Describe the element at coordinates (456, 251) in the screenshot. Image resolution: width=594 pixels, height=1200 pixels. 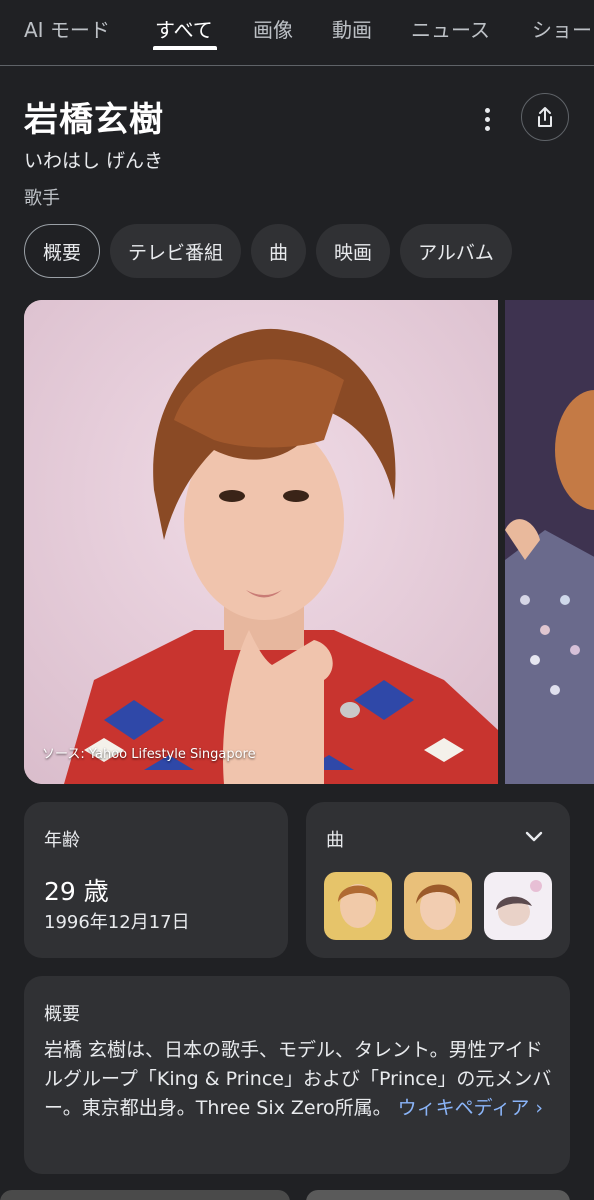
I see `chip-albums: アルバム` at that location.